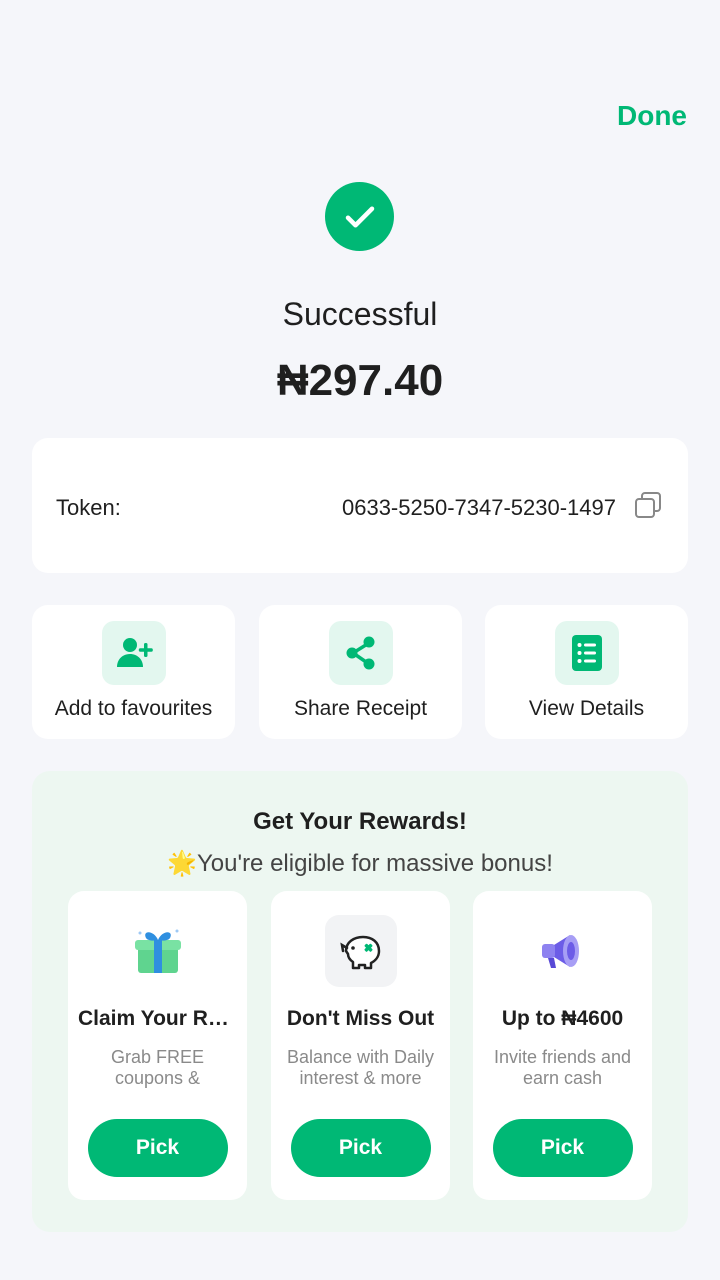 The height and width of the screenshot is (1280, 720). Describe the element at coordinates (360, 708) in the screenshot. I see `share-receipt-label: Share Receipt` at that location.